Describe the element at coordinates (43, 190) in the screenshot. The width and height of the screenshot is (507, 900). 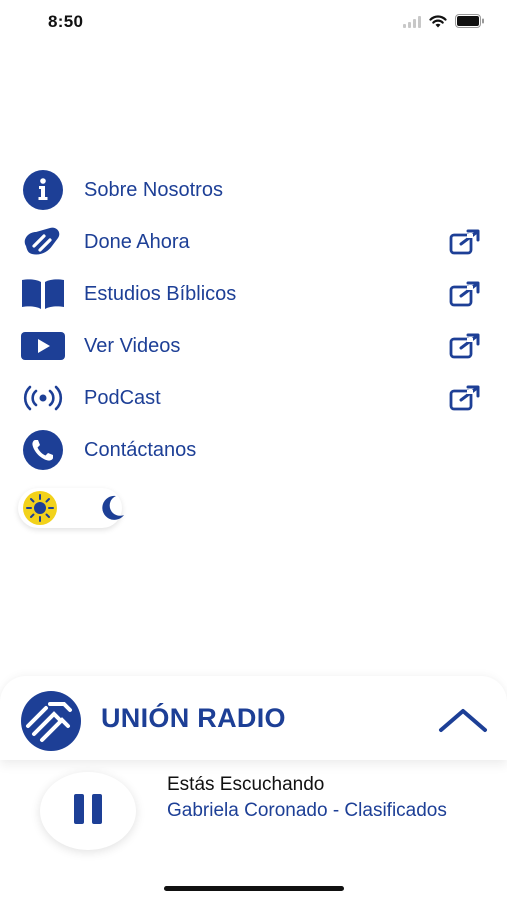
I see `info-icon` at that location.